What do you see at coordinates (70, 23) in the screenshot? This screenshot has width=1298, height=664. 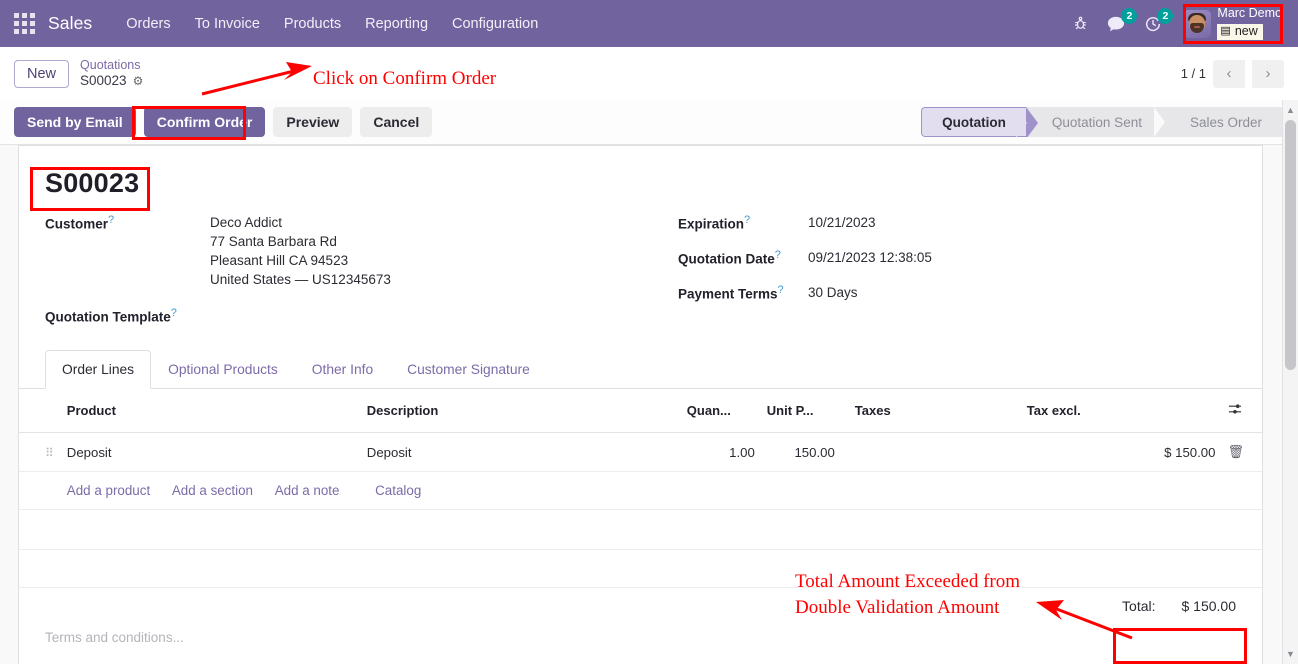 I see `app-brand-sales: Sales` at bounding box center [70, 23].